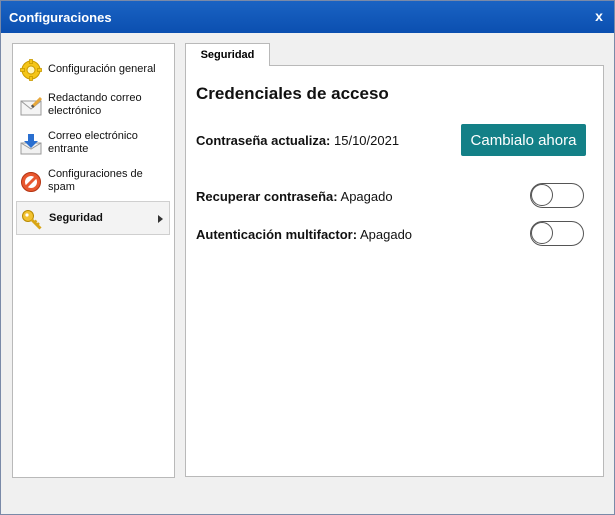 Image resolution: width=615 pixels, height=515 pixels. I want to click on password-updated-value: 15/10/2021, so click(367, 140).